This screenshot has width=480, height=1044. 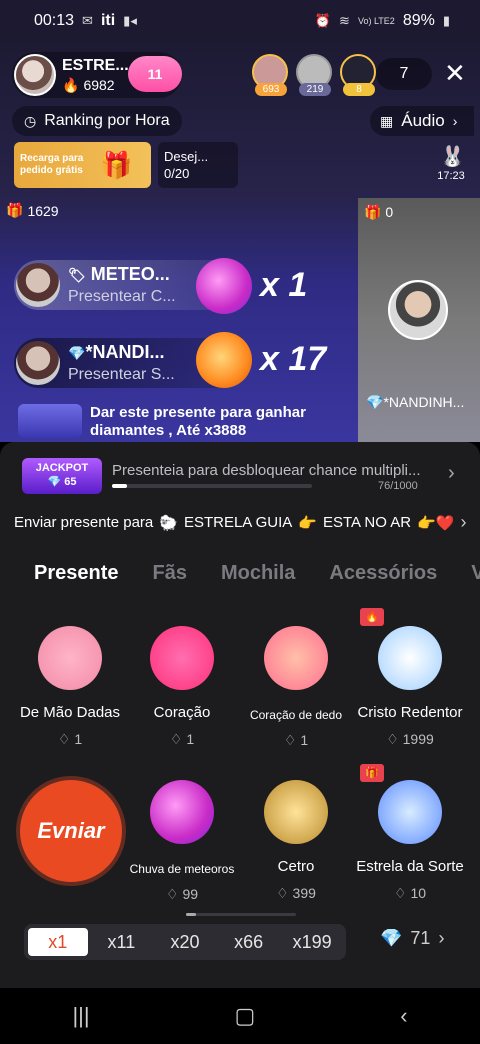 I want to click on wifi-icon: ≋, so click(x=344, y=20).